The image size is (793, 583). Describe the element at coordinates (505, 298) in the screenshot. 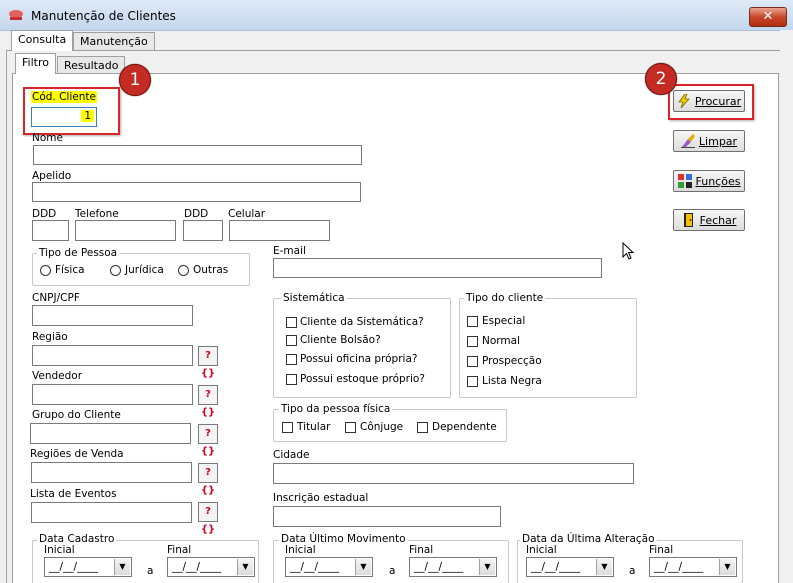

I see `tipo-cliente-title: Tipo do cliente` at that location.